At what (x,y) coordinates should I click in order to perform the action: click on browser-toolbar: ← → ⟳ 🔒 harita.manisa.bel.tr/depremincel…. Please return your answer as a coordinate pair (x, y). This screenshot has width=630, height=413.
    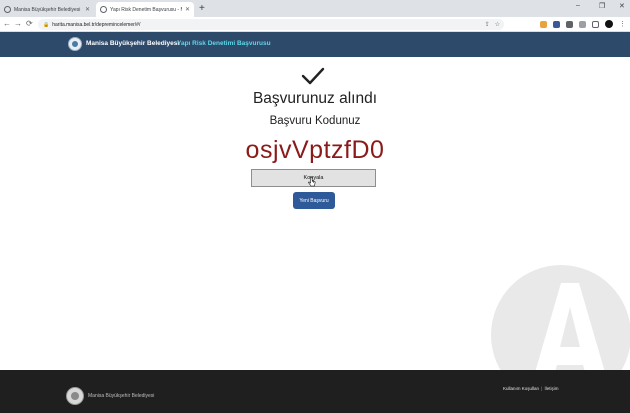
    Looking at the image, I should click on (315, 24).